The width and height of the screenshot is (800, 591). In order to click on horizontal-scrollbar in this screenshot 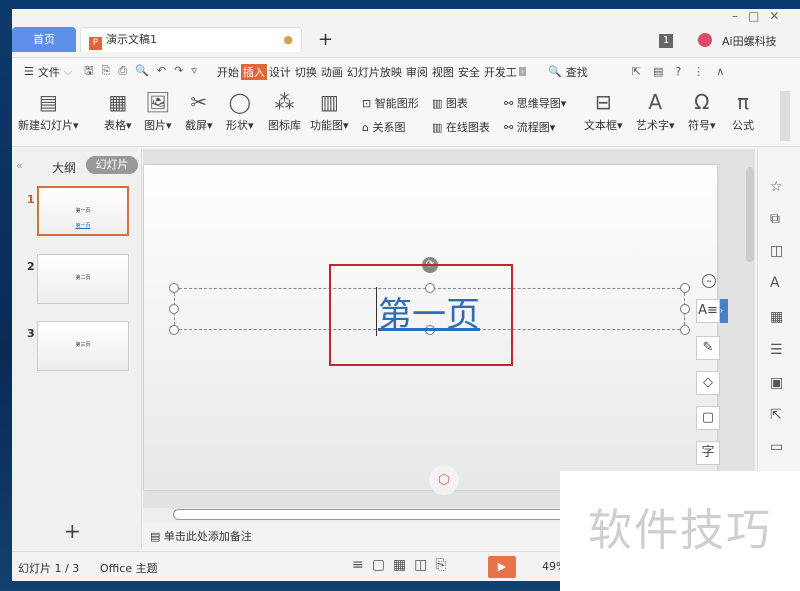, I will do `click(358, 515)`.